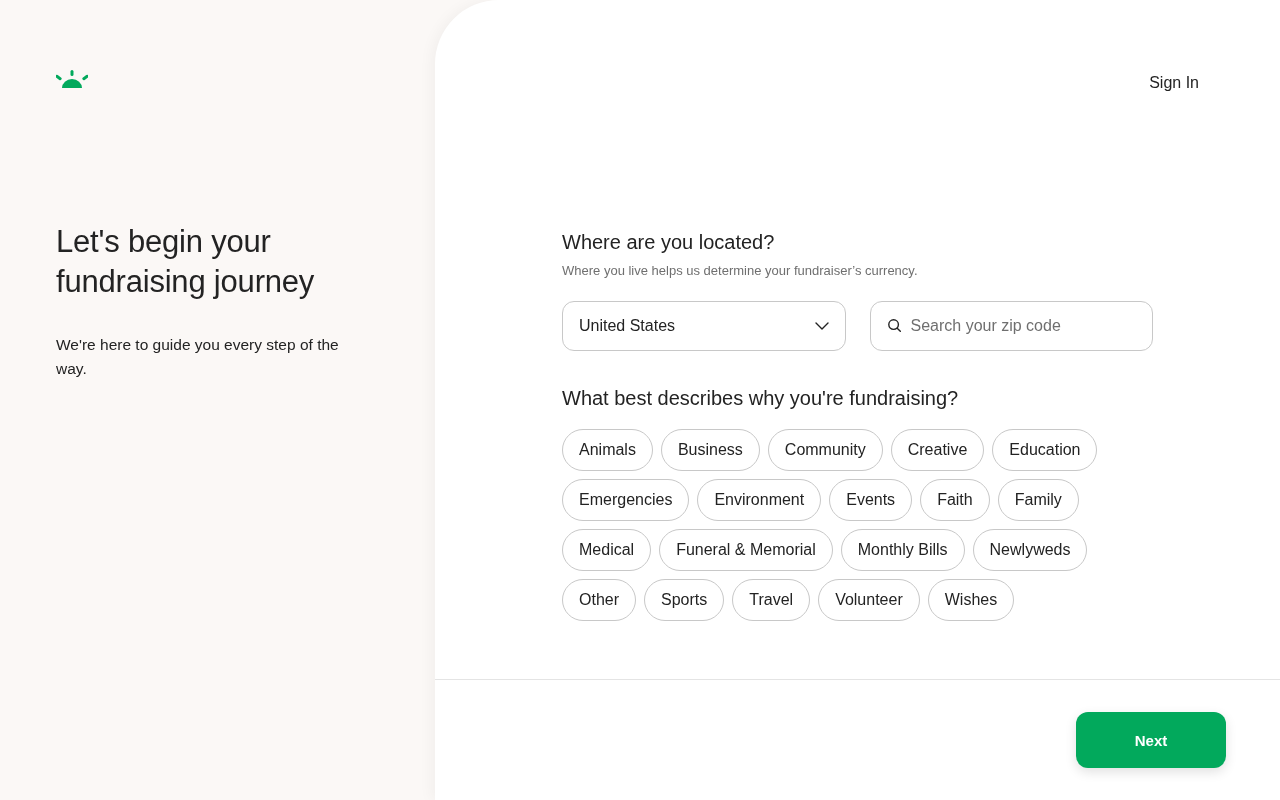  Describe the element at coordinates (627, 326) in the screenshot. I see `country-value: United States` at that location.